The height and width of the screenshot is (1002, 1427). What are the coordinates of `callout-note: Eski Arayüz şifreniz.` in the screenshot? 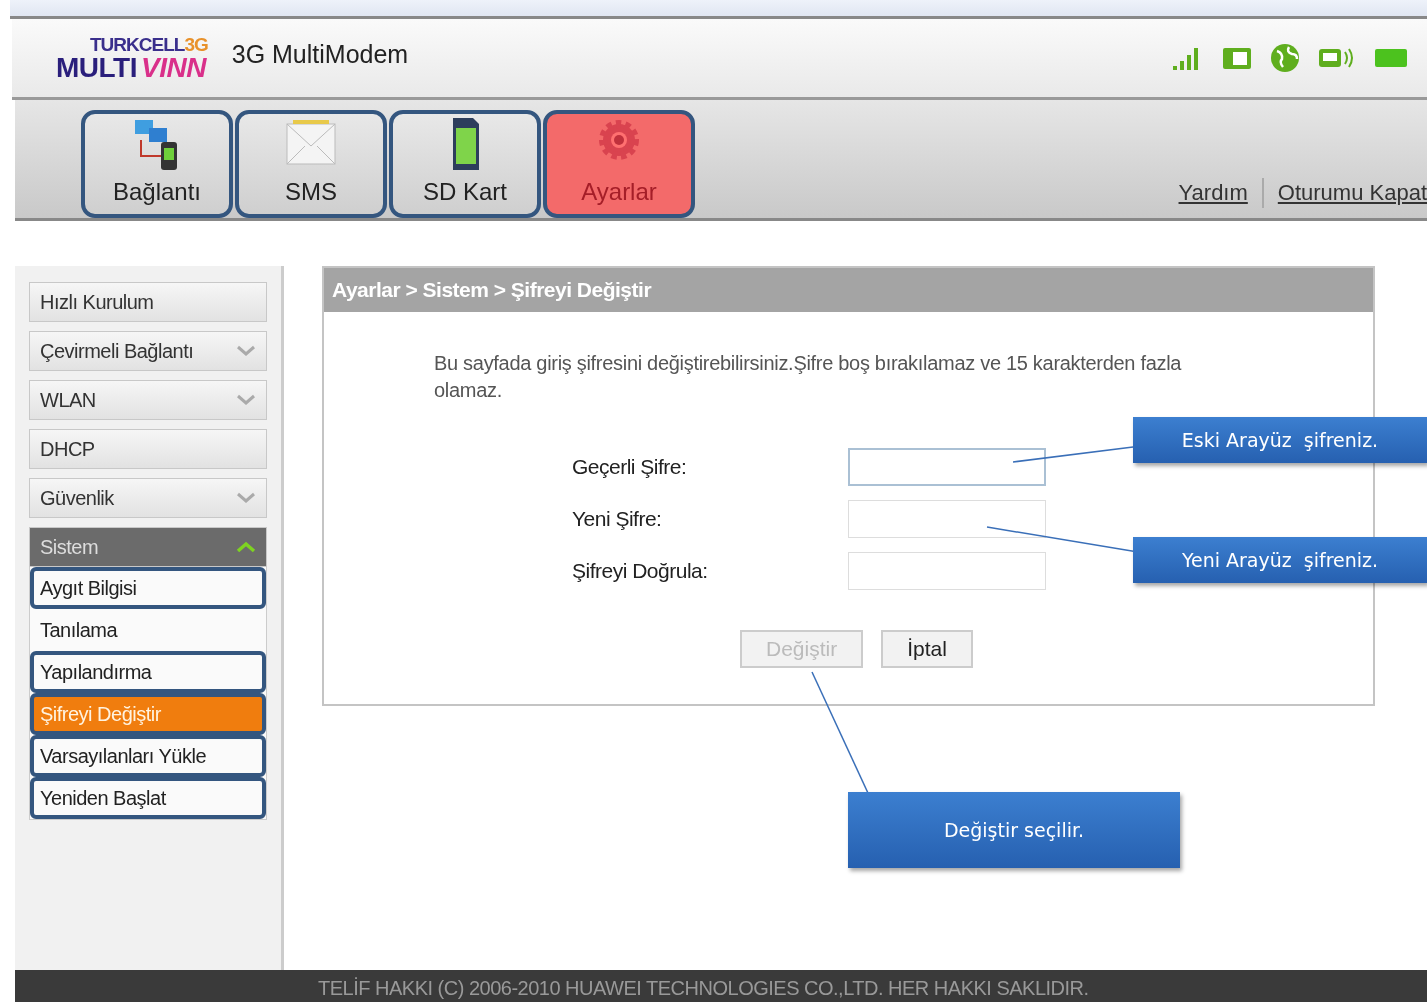 It's located at (1280, 440).